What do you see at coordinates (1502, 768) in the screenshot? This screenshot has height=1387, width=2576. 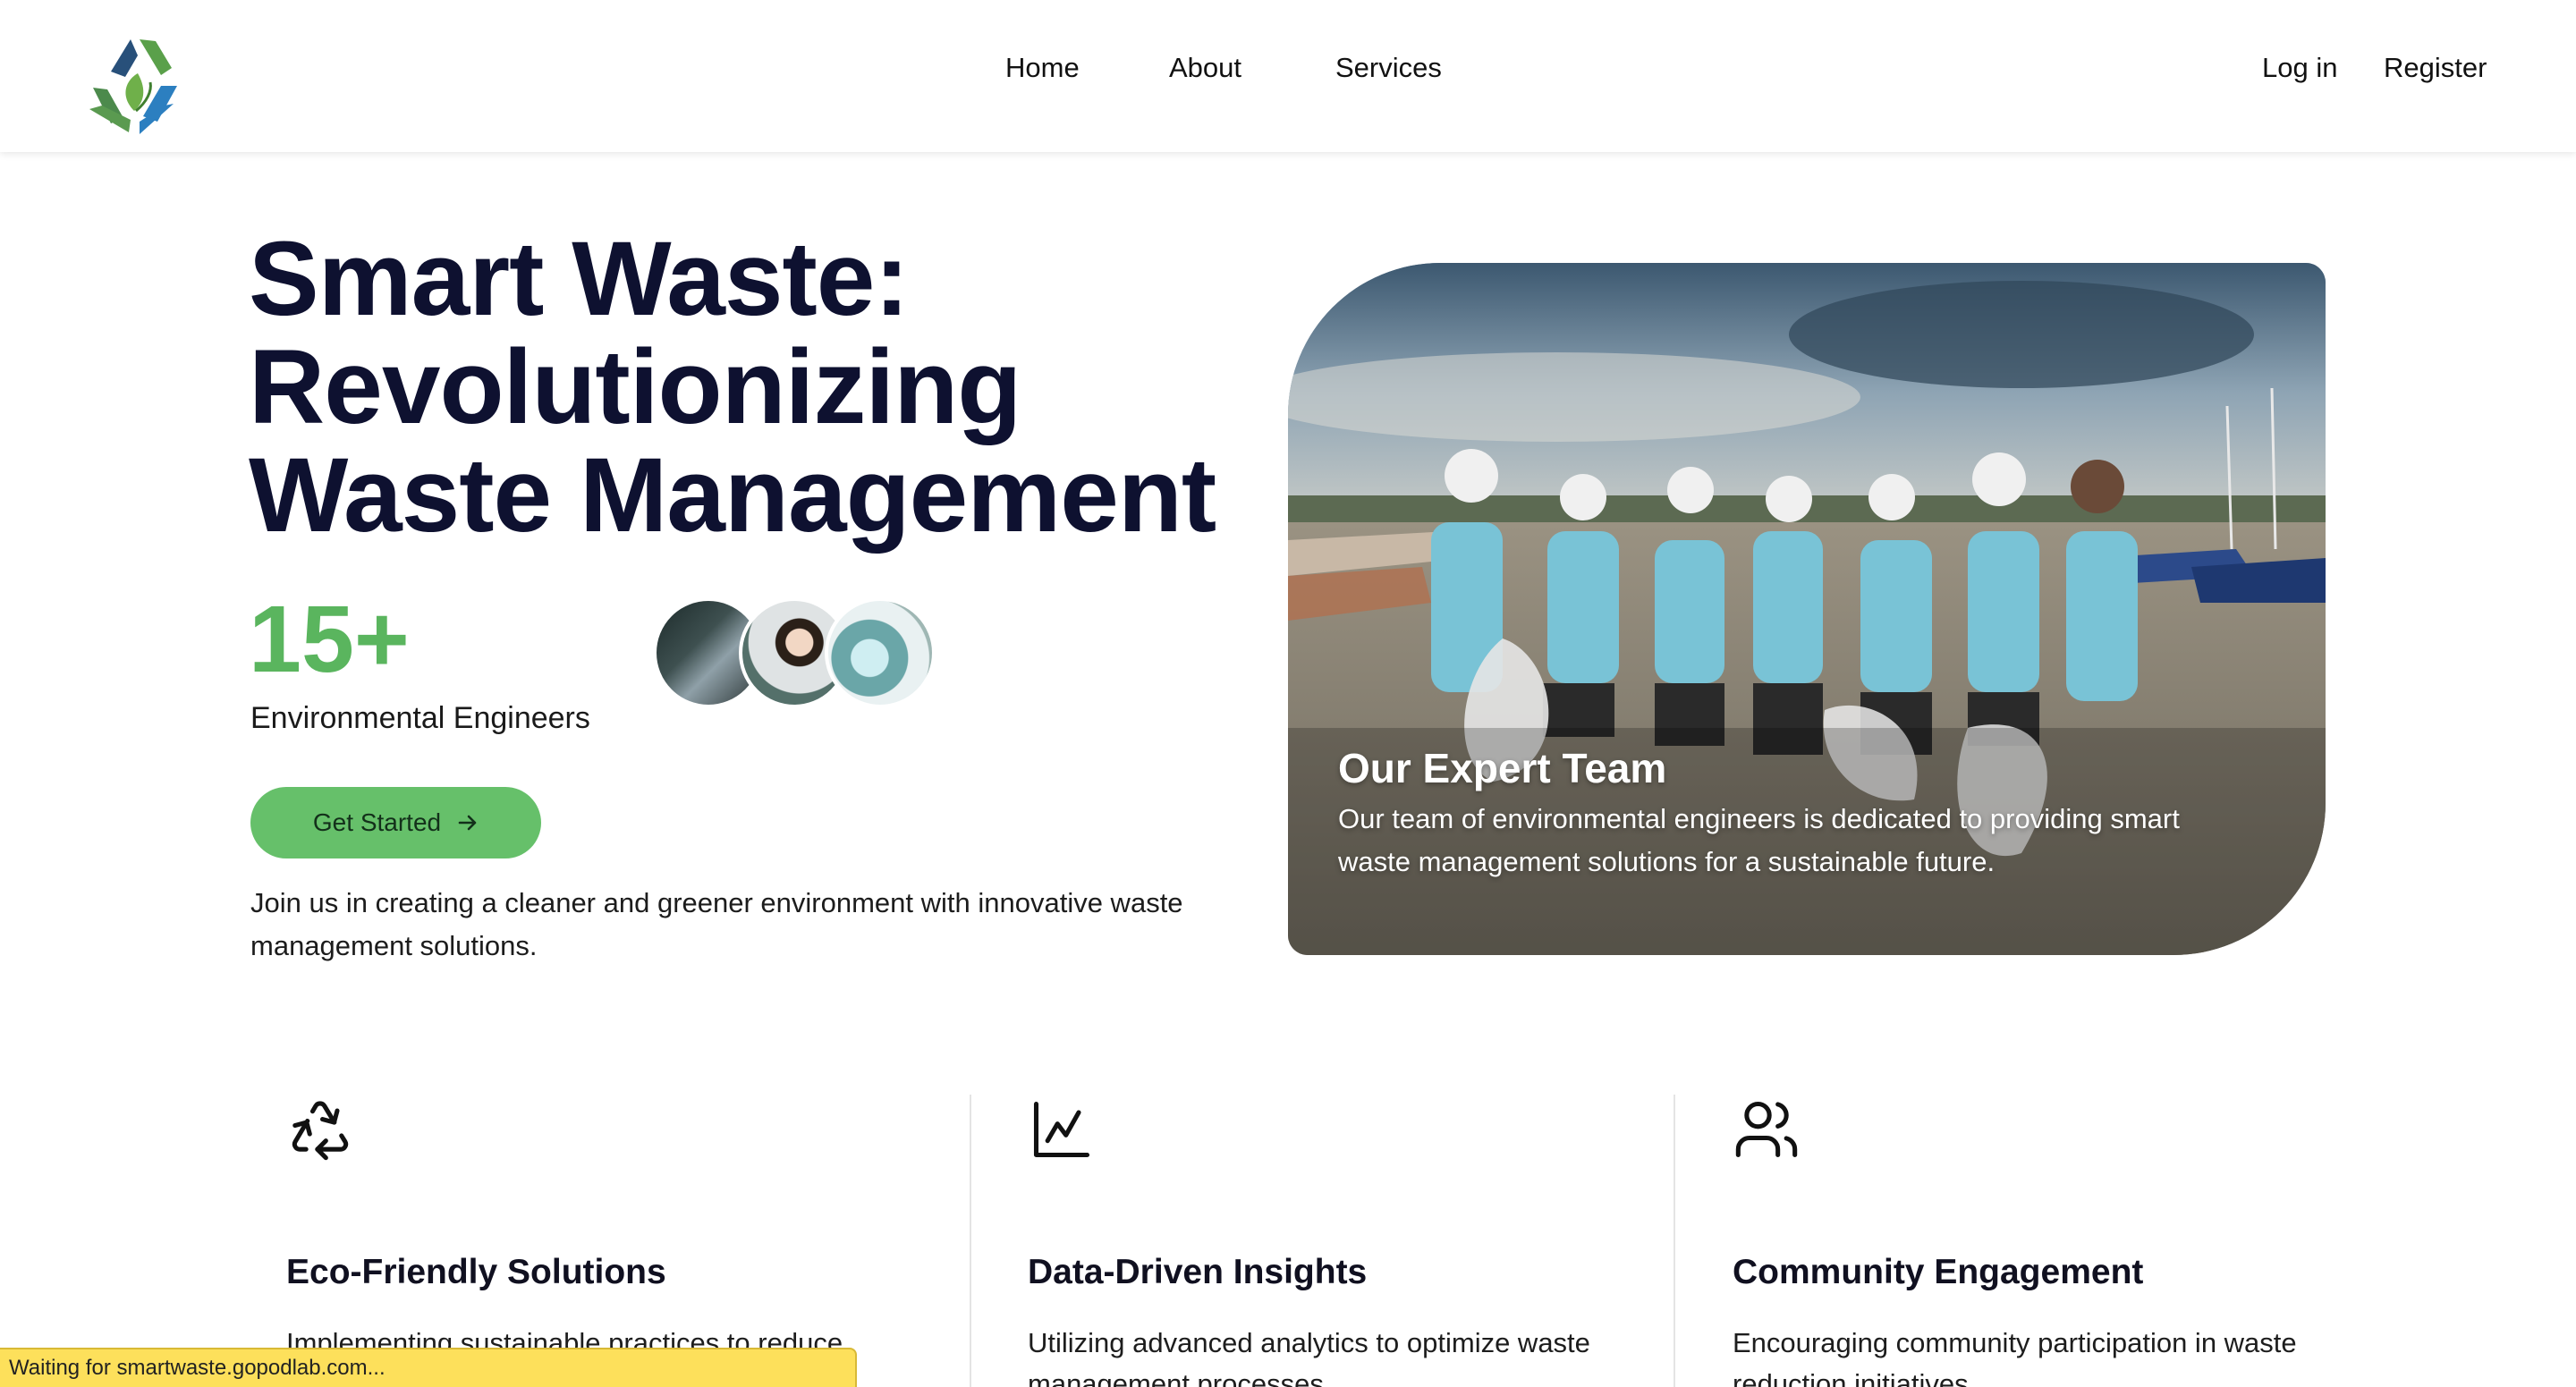 I see `card-title: Our Expert Team` at bounding box center [1502, 768].